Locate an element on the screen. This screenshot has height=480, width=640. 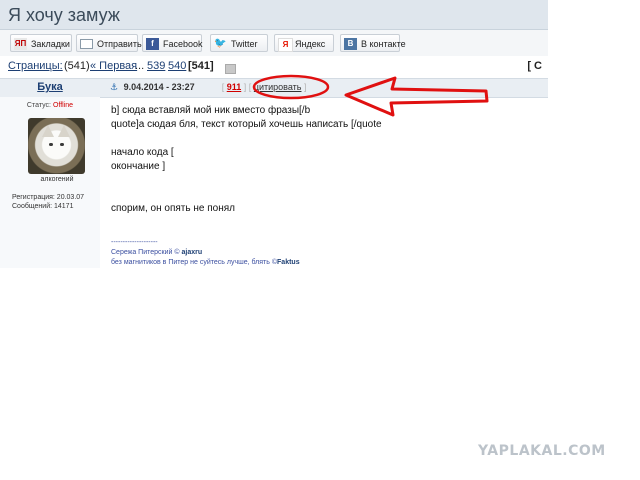
avatar-caption: алкогений is located at coordinates (57, 179).